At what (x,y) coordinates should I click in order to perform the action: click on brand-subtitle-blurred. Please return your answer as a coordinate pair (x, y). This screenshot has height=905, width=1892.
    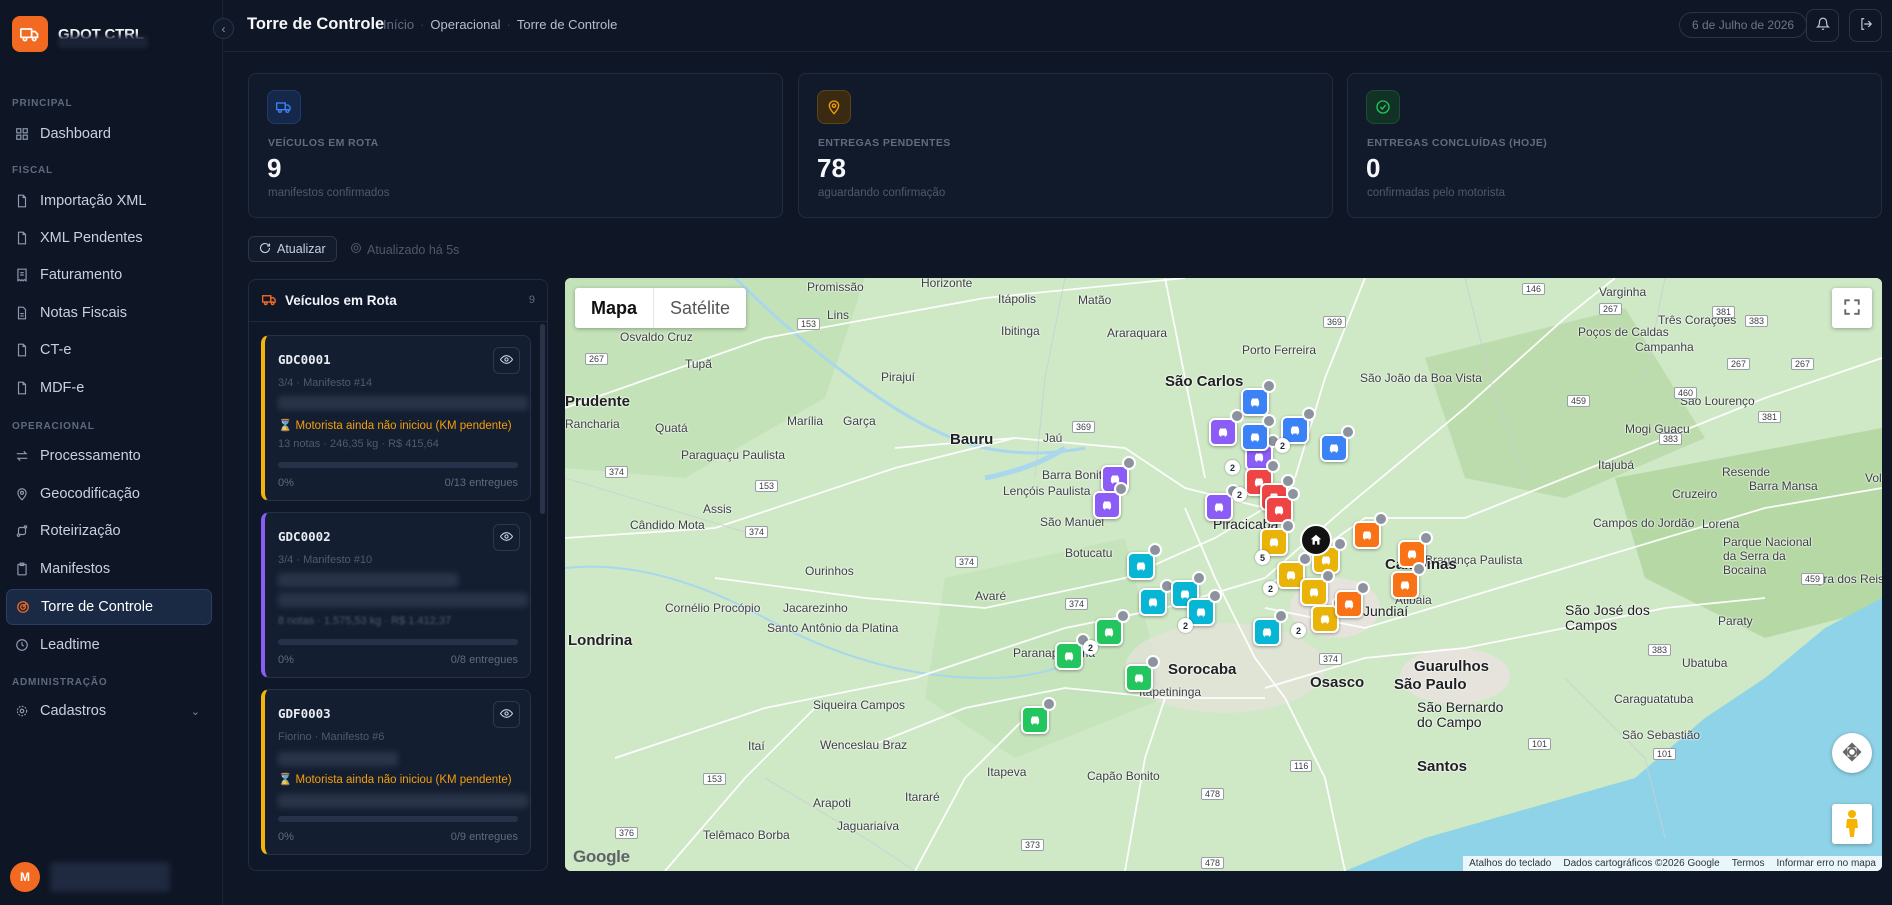
    Looking at the image, I should click on (103, 42).